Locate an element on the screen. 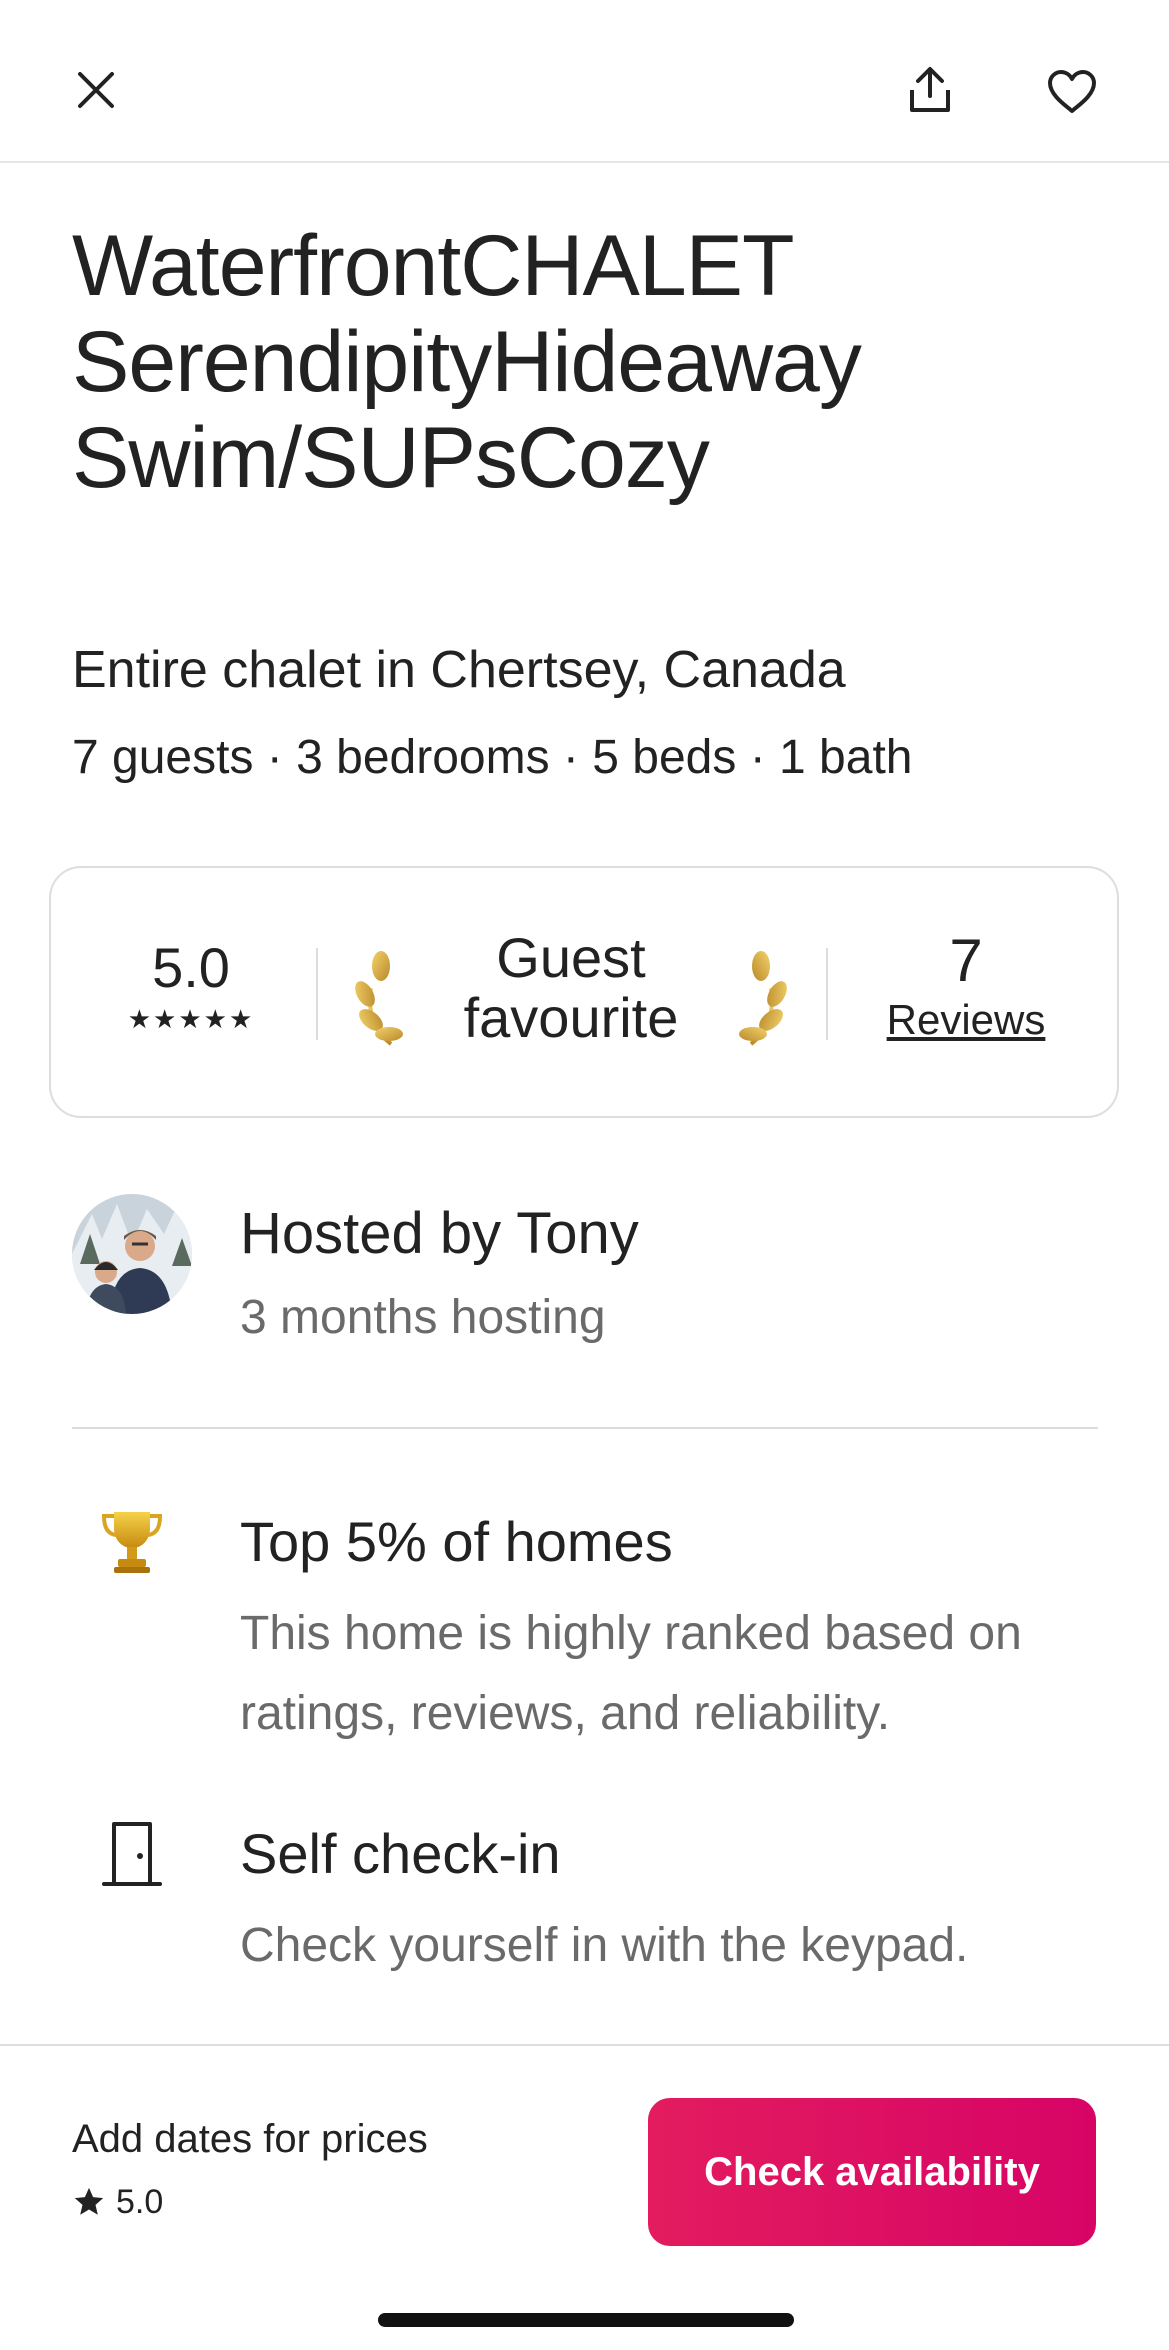 This screenshot has height=2350, width=1169. laurel-left-icon is located at coordinates (379, 998).